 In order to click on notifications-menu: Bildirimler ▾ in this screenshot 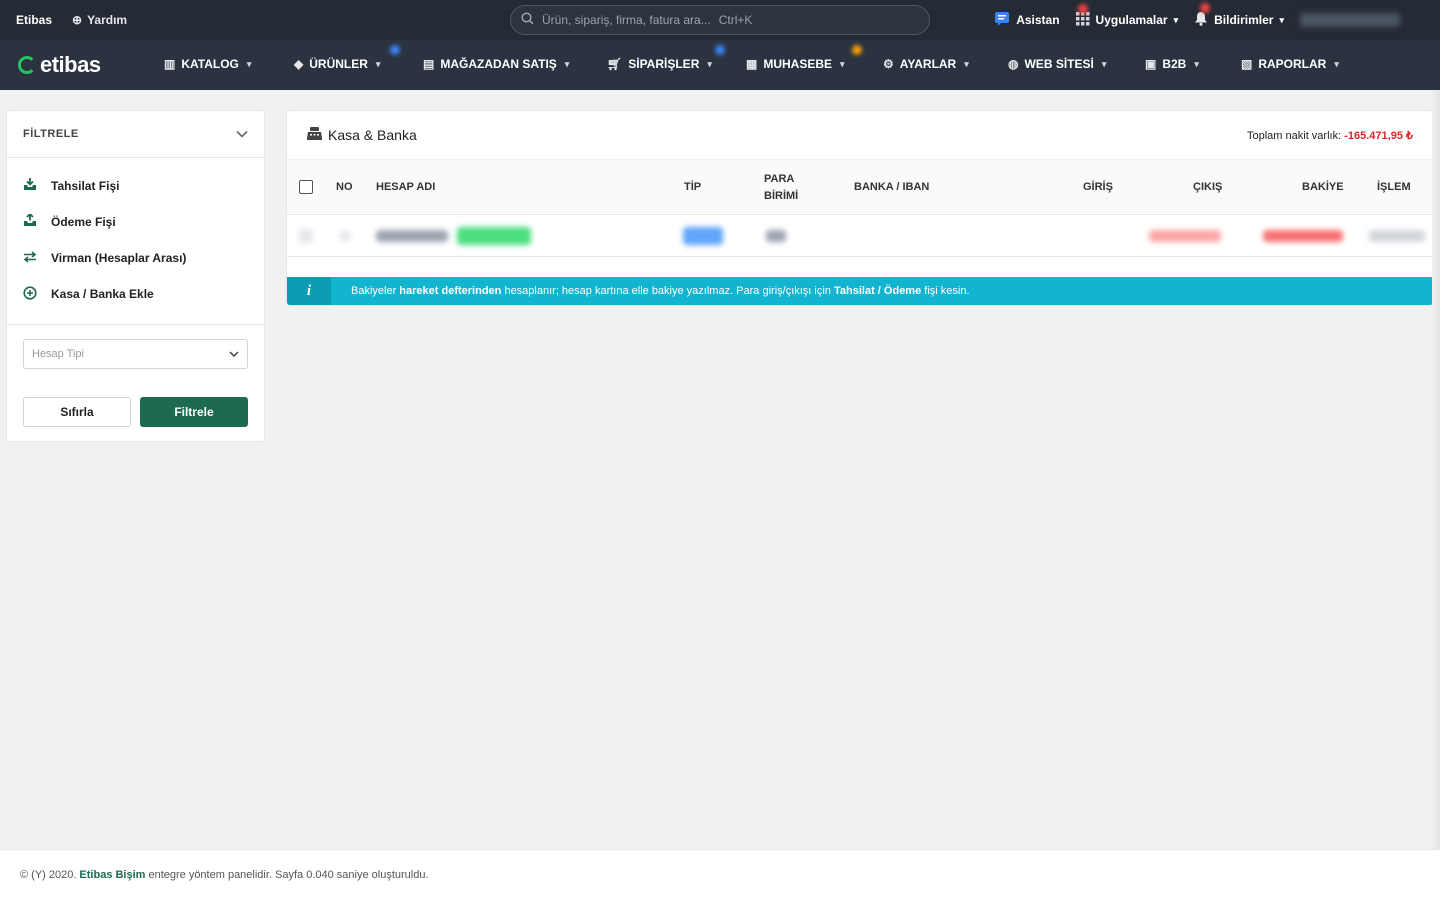, I will do `click(1239, 16)`.